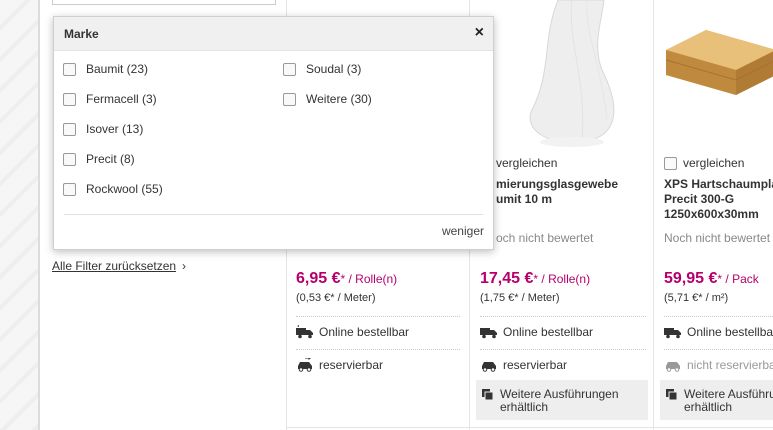  I want to click on popup-divider, so click(273, 214).